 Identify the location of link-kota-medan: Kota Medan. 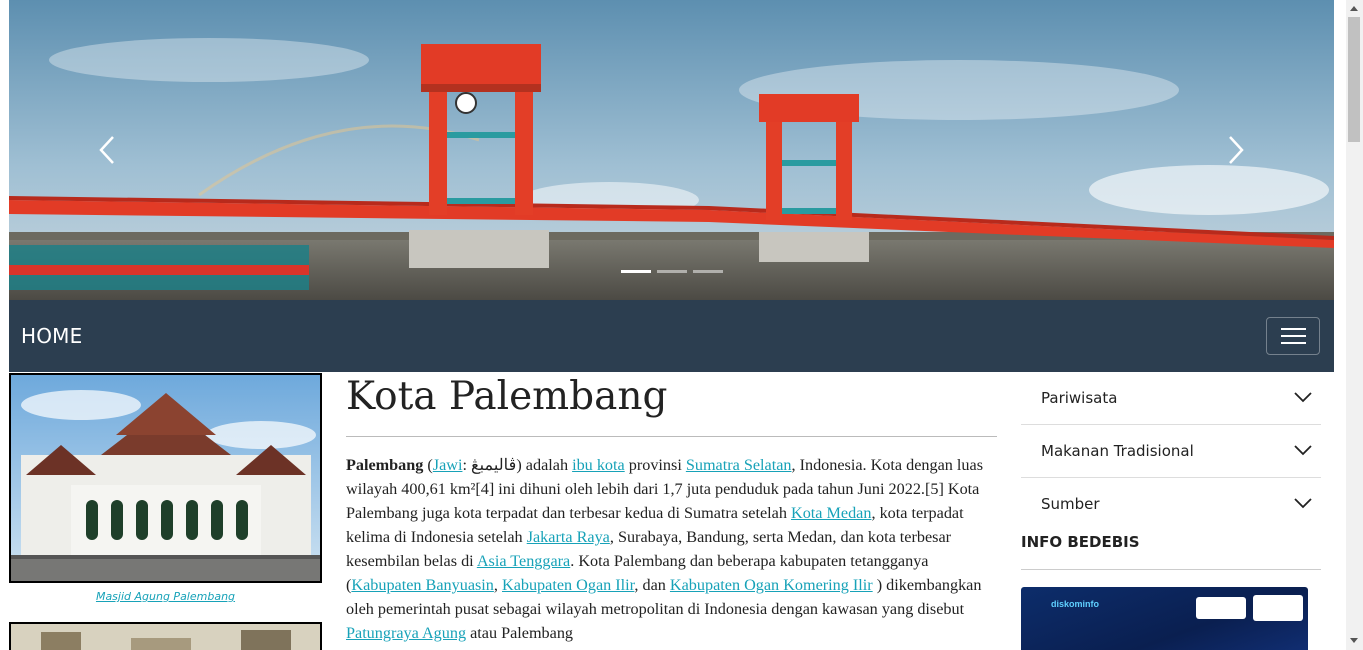
(831, 513).